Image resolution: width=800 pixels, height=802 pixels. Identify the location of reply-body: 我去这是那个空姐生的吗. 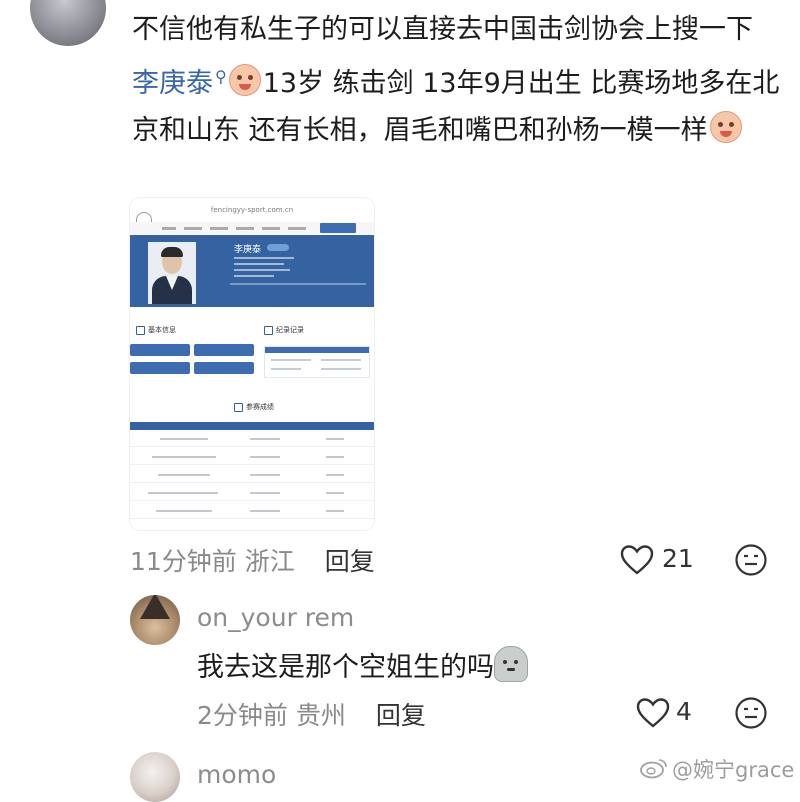
(362, 664).